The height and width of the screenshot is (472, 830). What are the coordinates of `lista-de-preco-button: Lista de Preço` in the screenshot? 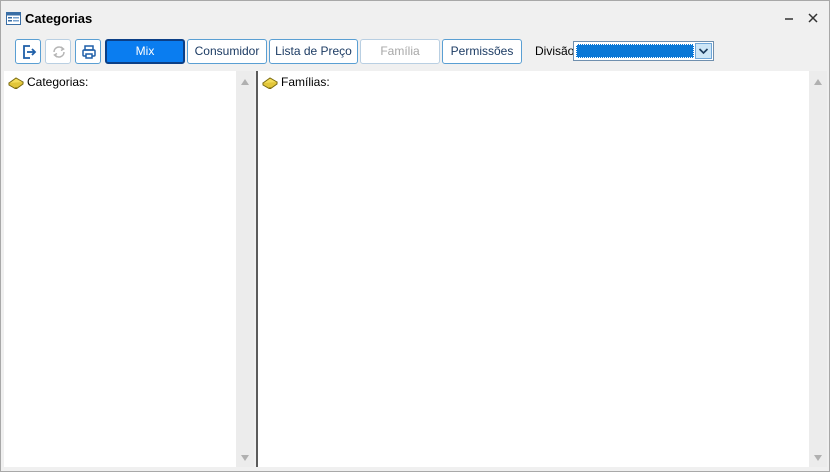 It's located at (313, 51).